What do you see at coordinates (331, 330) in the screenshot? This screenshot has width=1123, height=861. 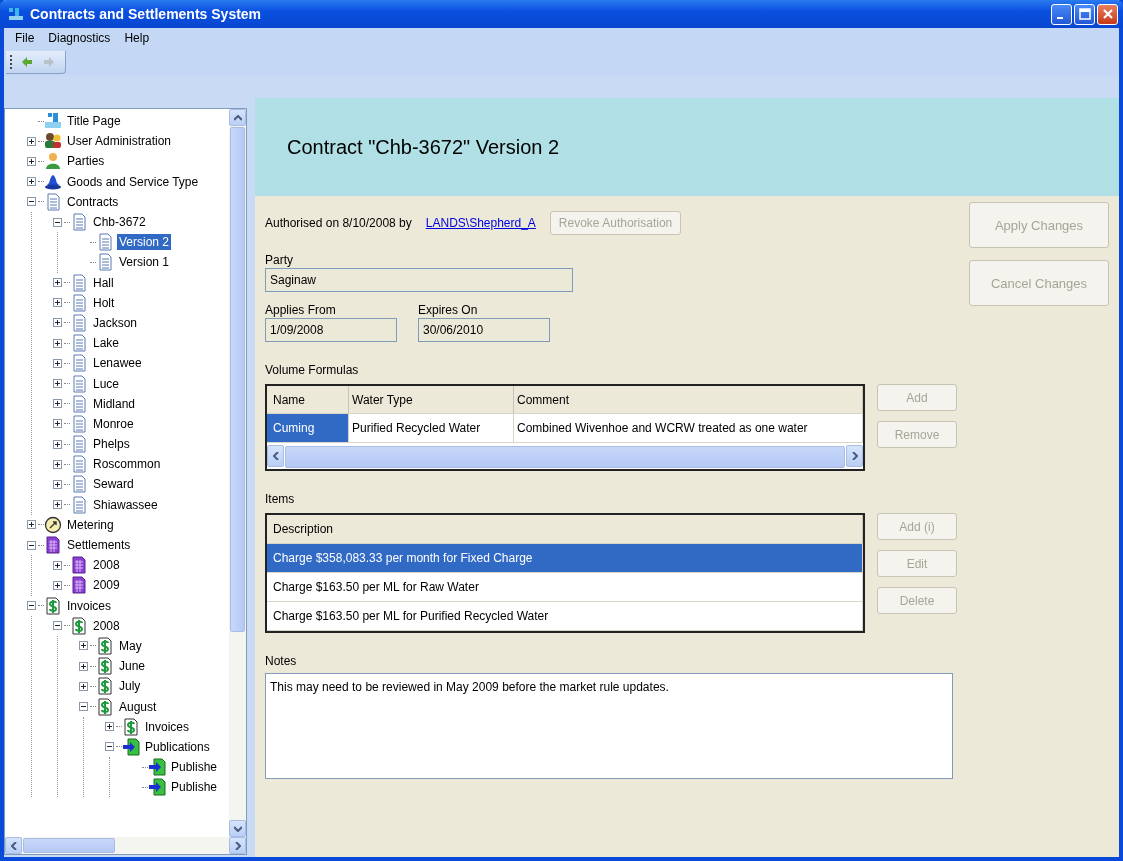 I see `text-field: 1/09/2008` at bounding box center [331, 330].